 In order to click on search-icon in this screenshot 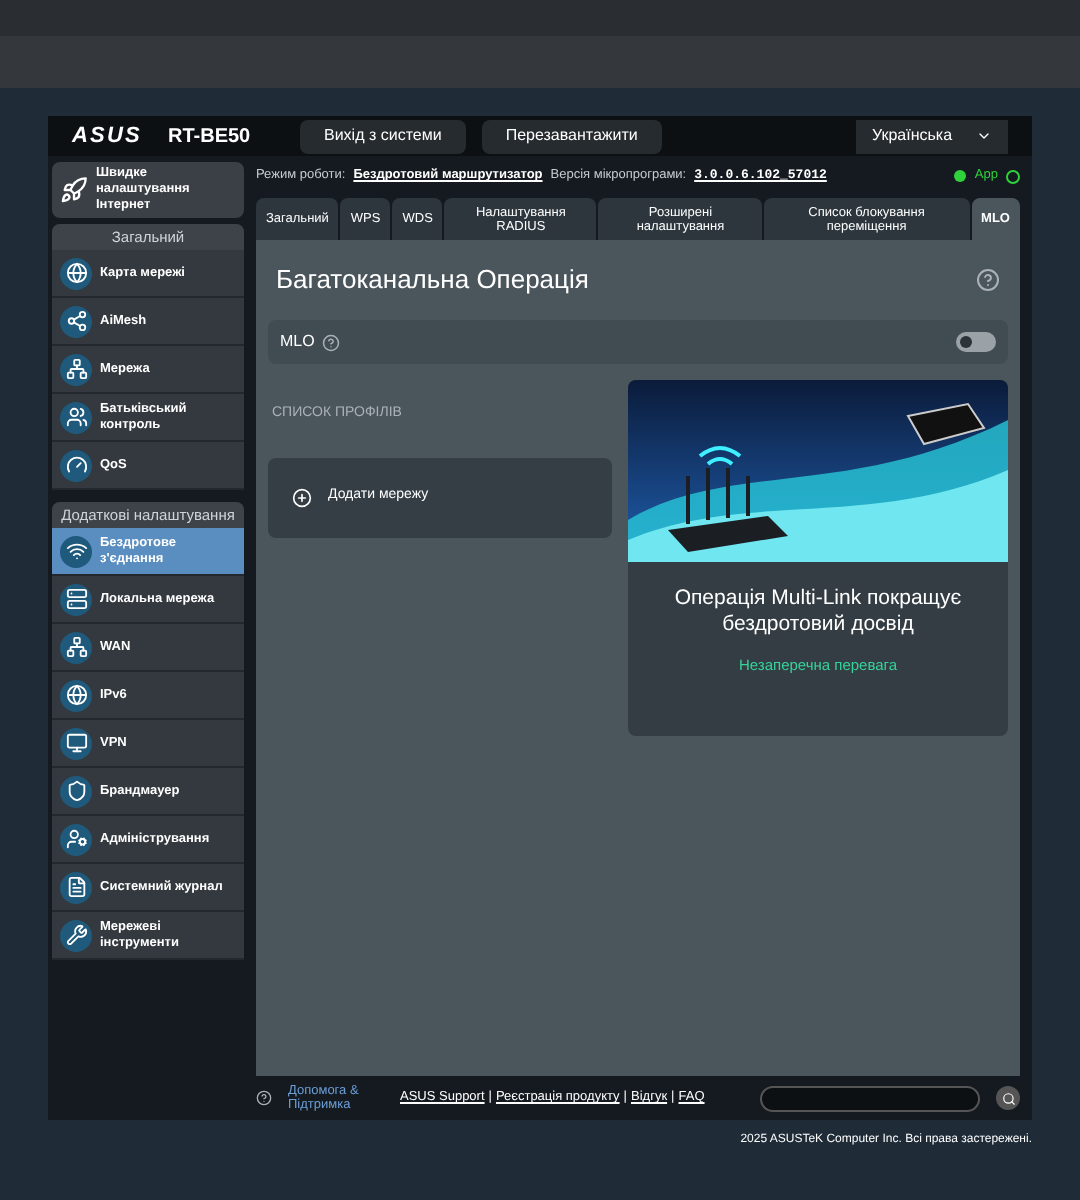, I will do `click(1008, 1098)`.